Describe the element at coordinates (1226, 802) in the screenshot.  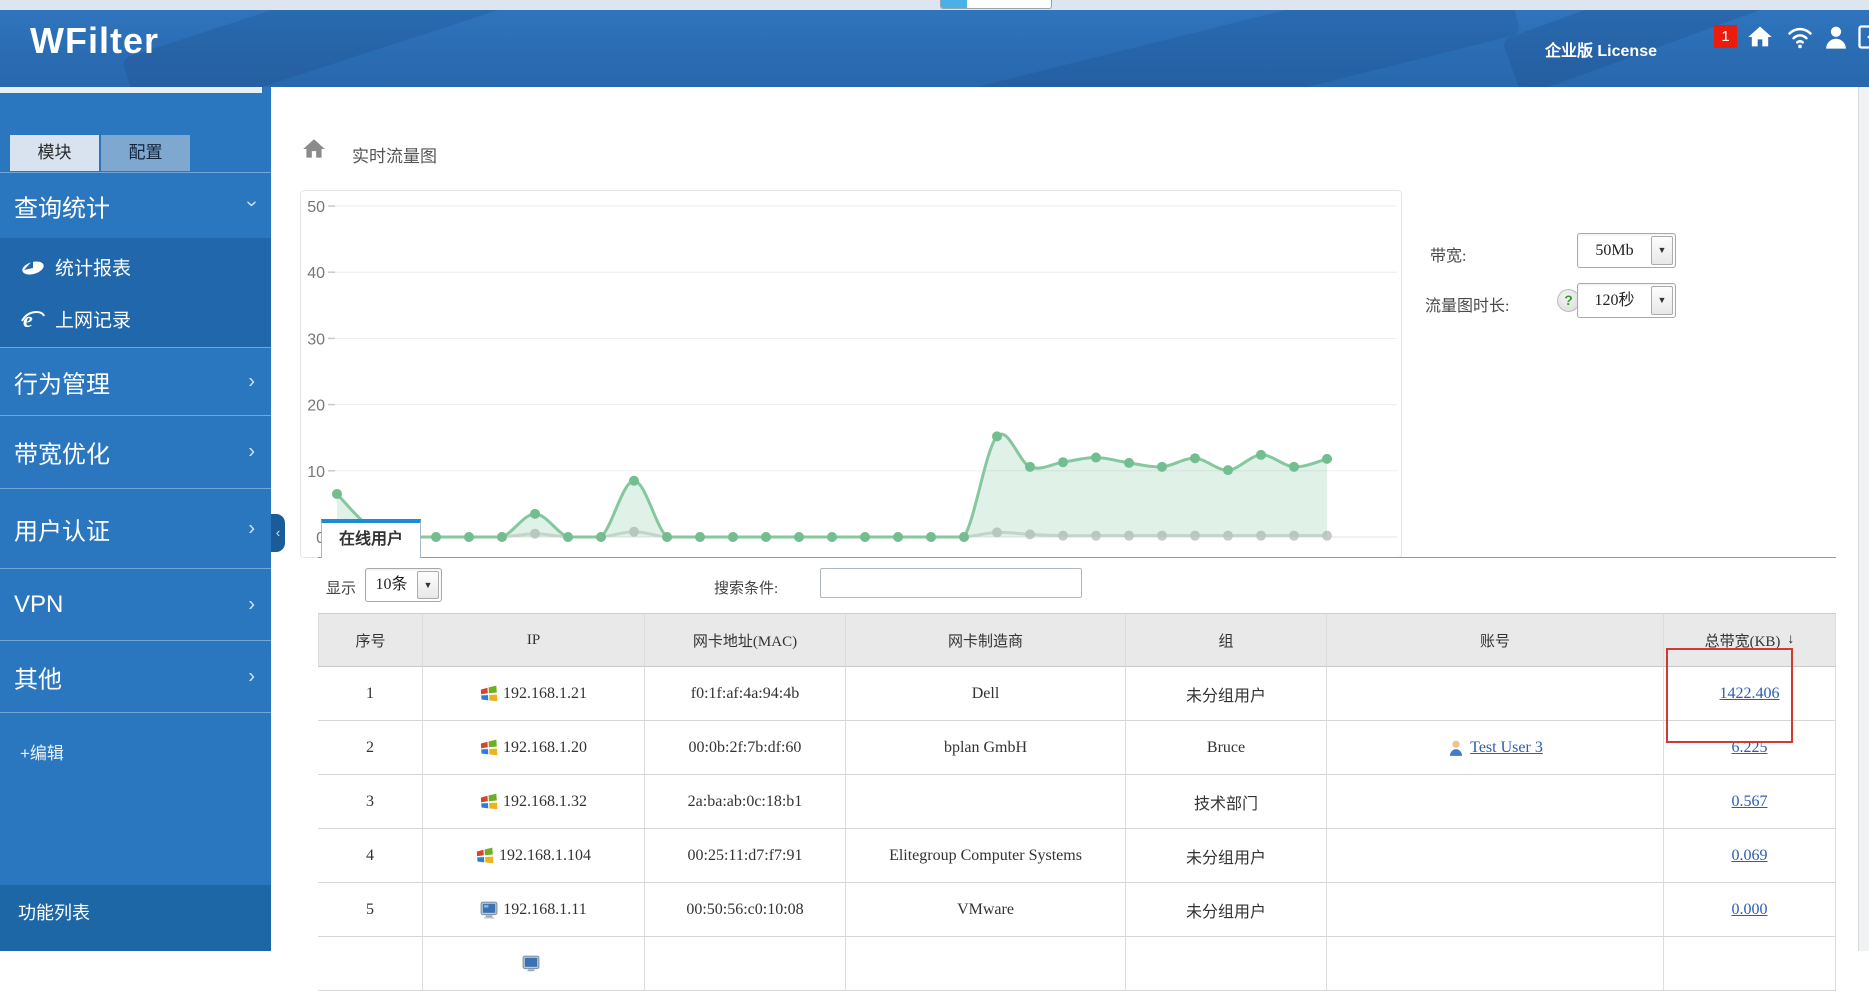
I see `table-row-cell-group: 技术部门` at that location.